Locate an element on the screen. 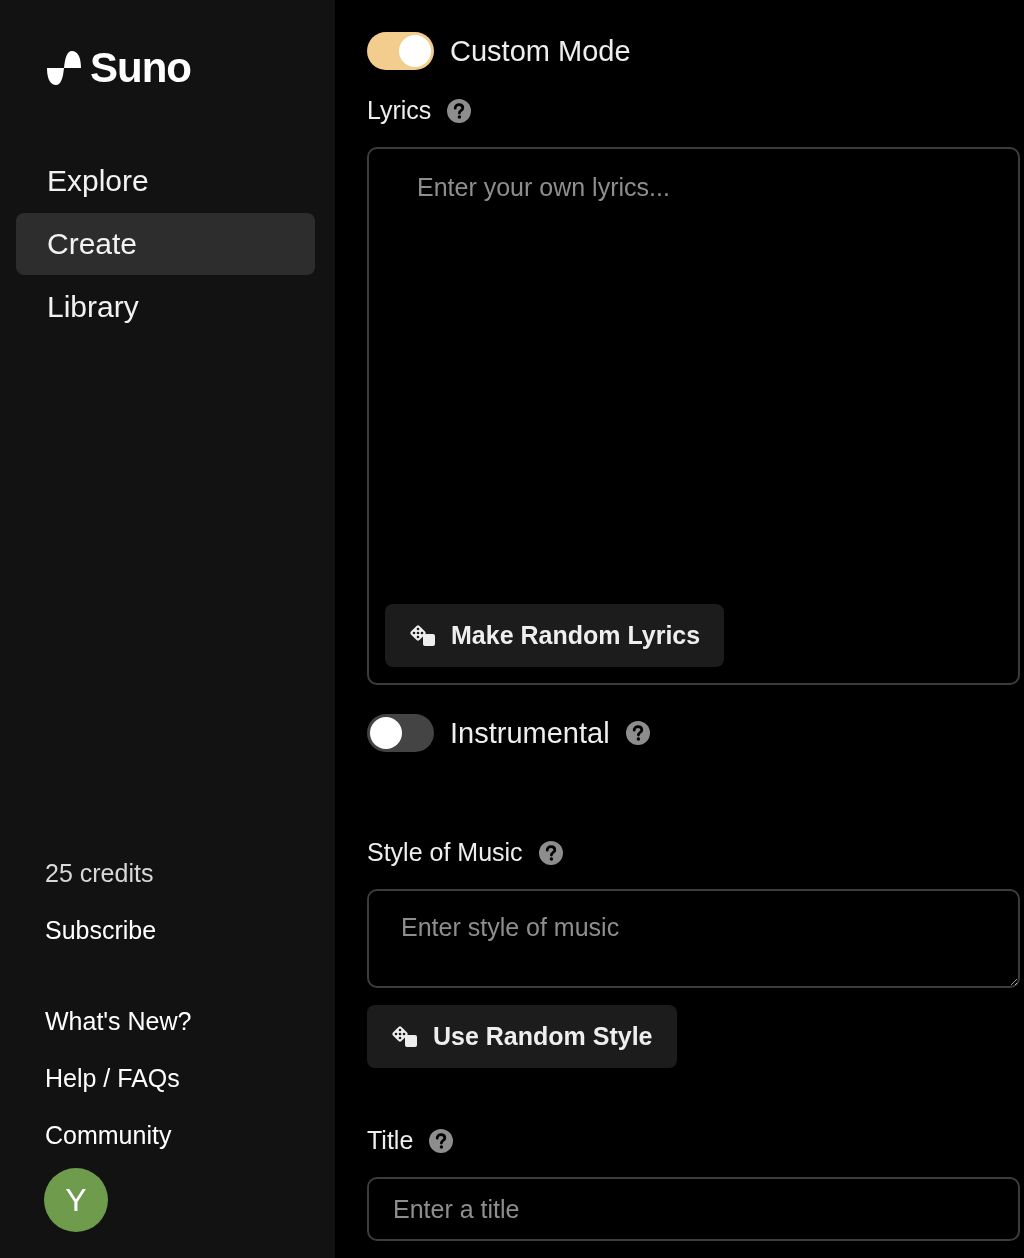  sidebar-link: Community is located at coordinates (190, 1135).